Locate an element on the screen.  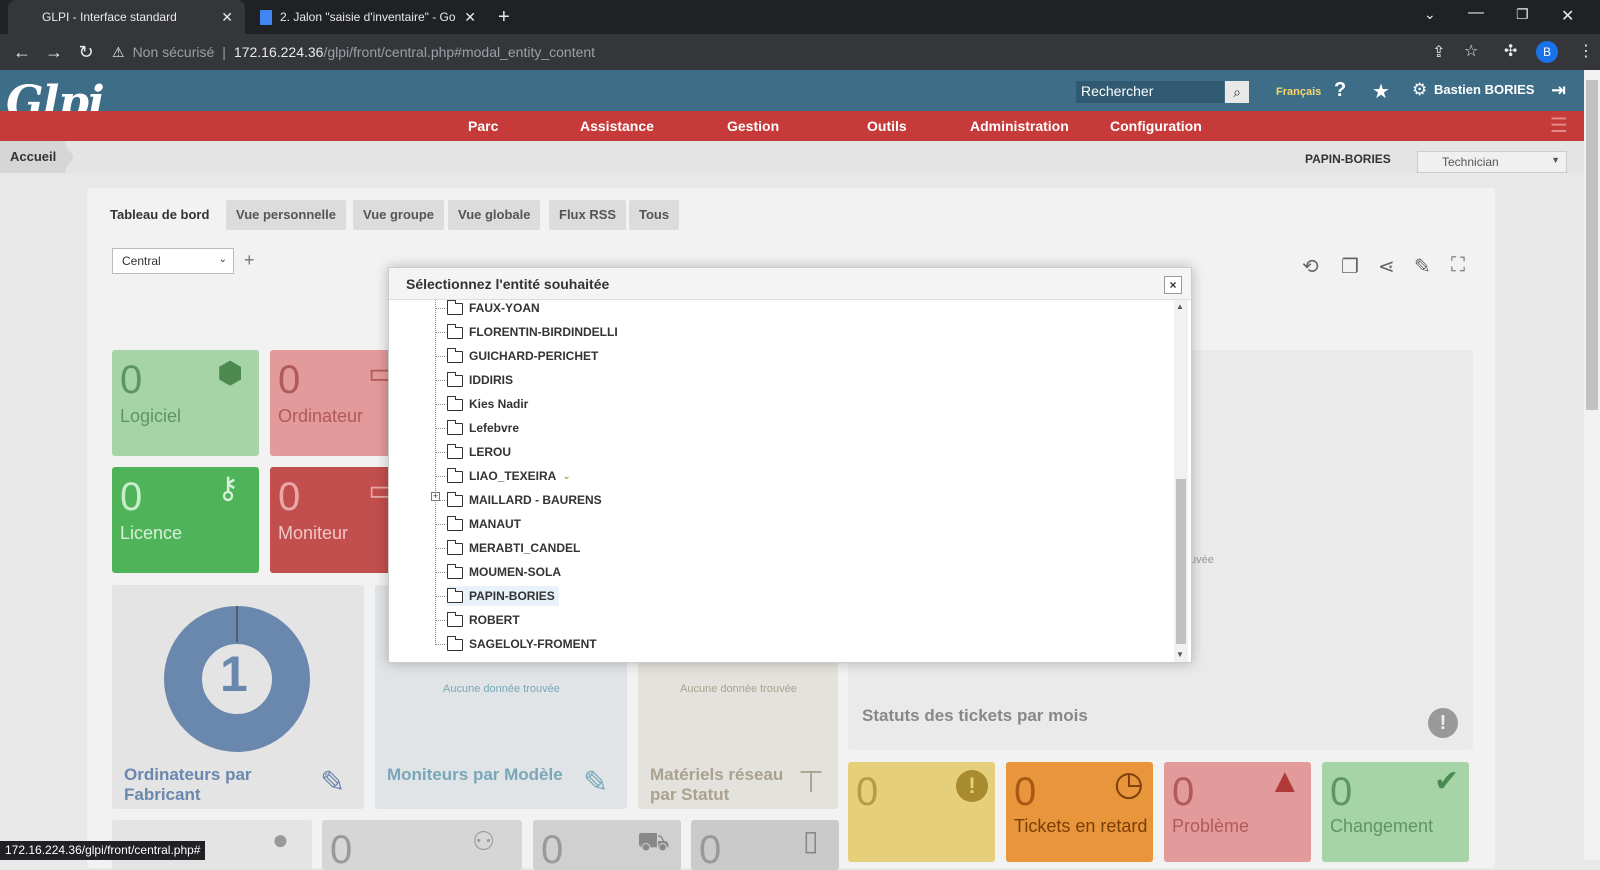
modal-title: Sélectionnez l'entité souhaitée is located at coordinates (508, 284).